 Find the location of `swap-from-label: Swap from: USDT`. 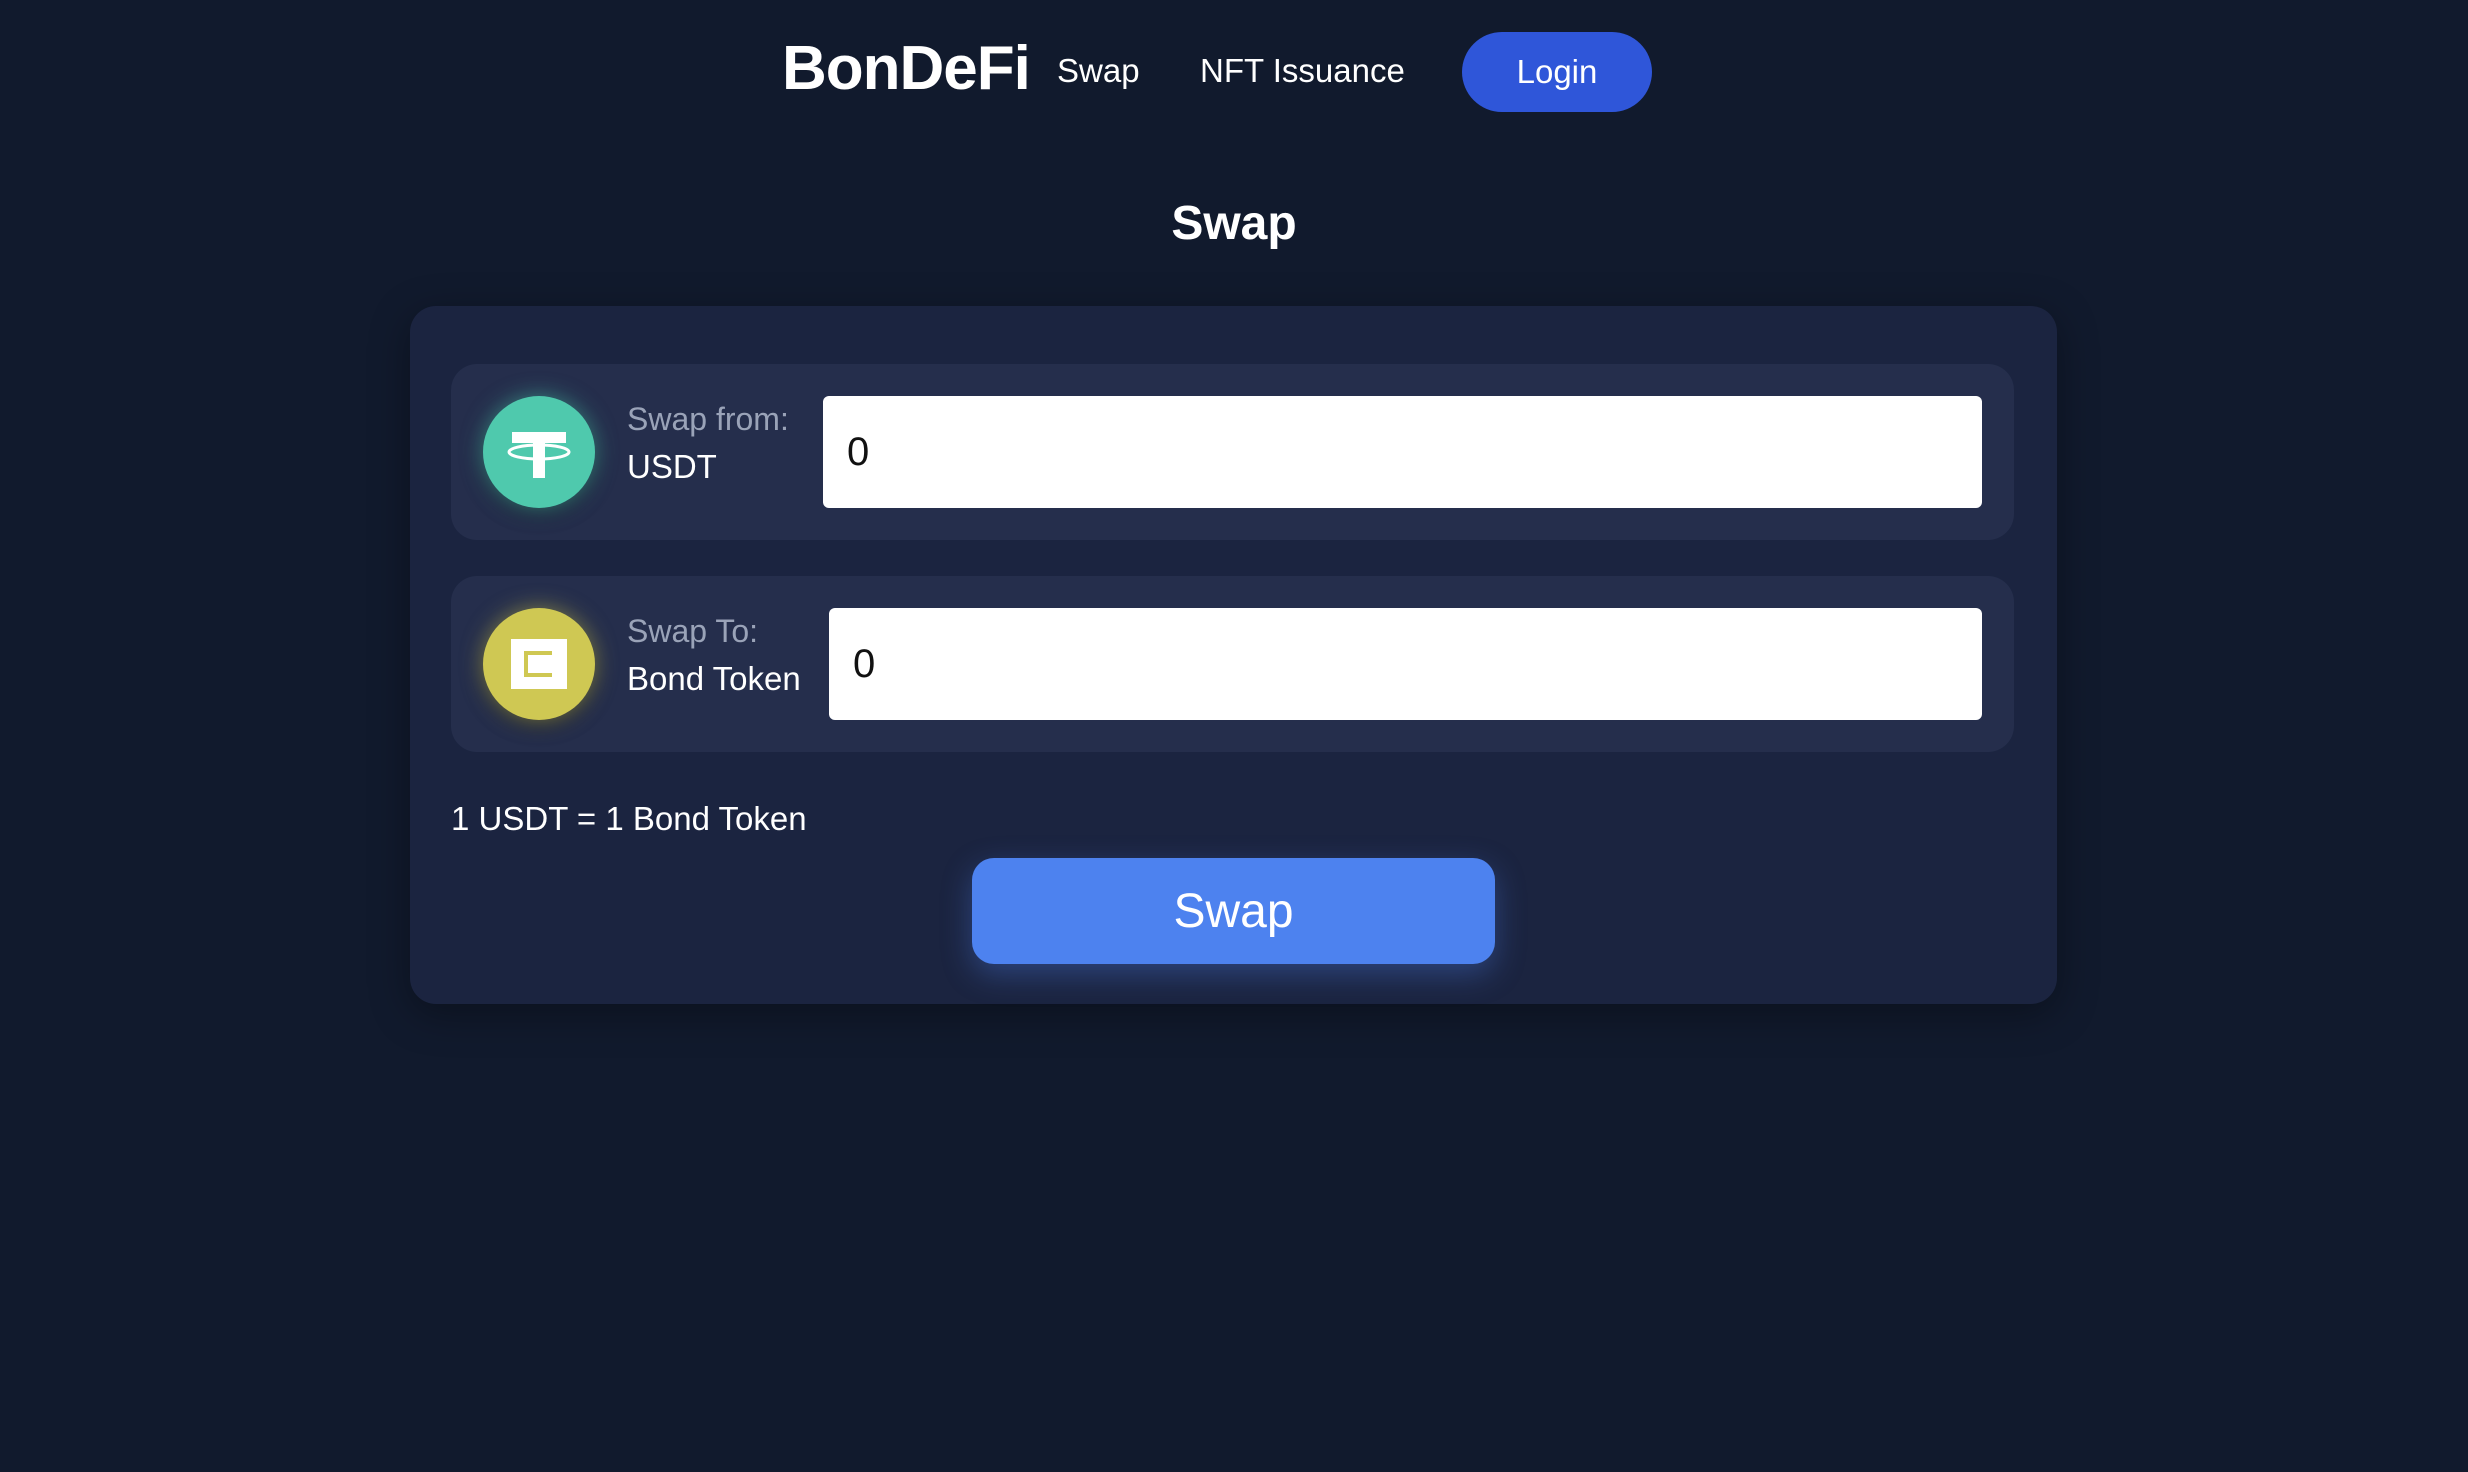

swap-from-label: Swap from: USDT is located at coordinates (708, 446).